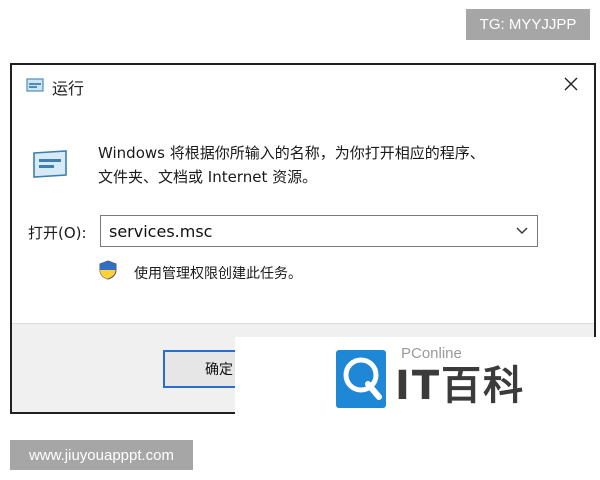 The height and width of the screenshot is (480, 600). Describe the element at coordinates (431, 353) in the screenshot. I see `watermark-small-text: PConline` at that location.